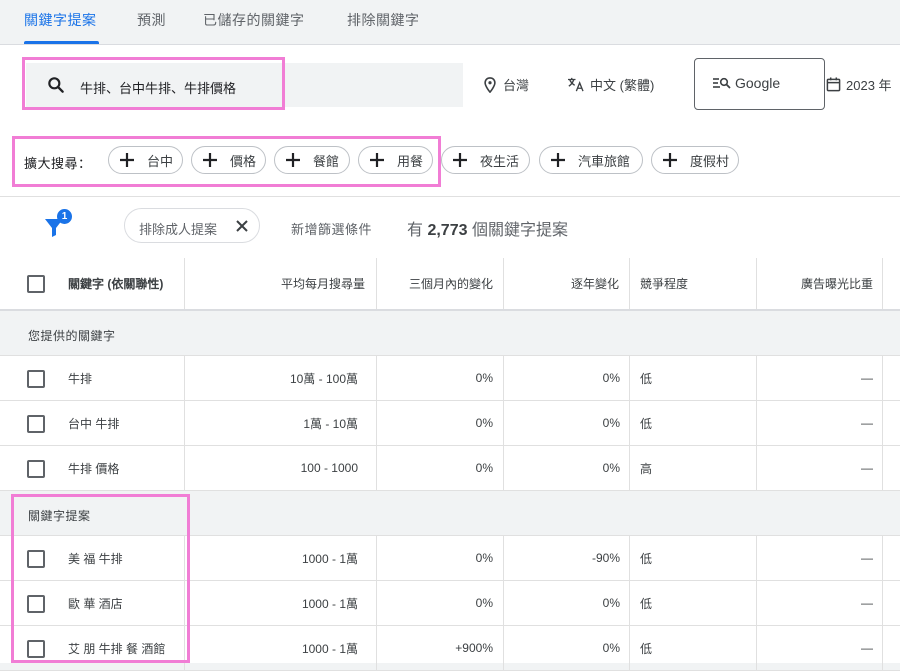  I want to click on language-label: 中文 (繁體), so click(622, 85).